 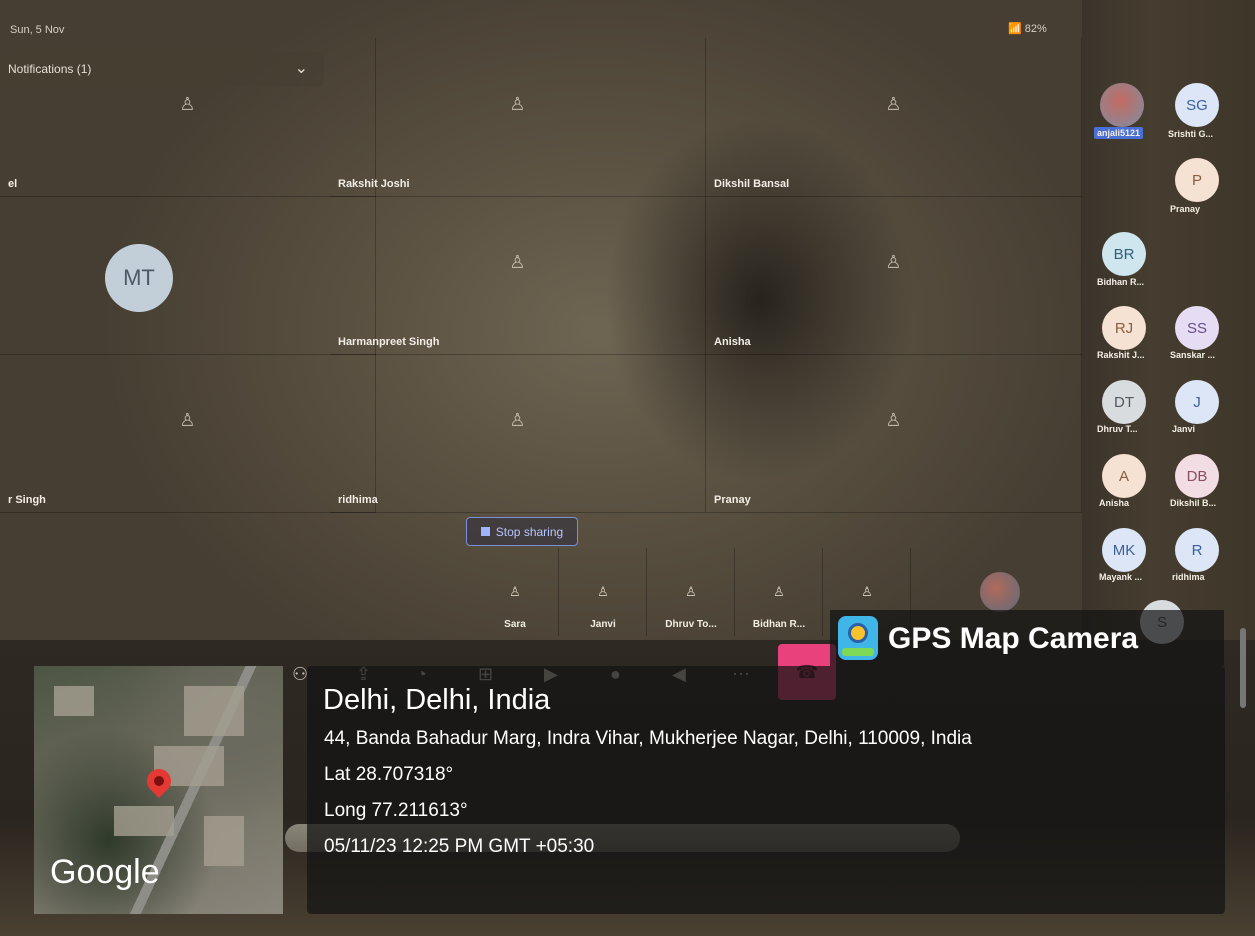 What do you see at coordinates (485, 531) in the screenshot?
I see `stop-icon` at bounding box center [485, 531].